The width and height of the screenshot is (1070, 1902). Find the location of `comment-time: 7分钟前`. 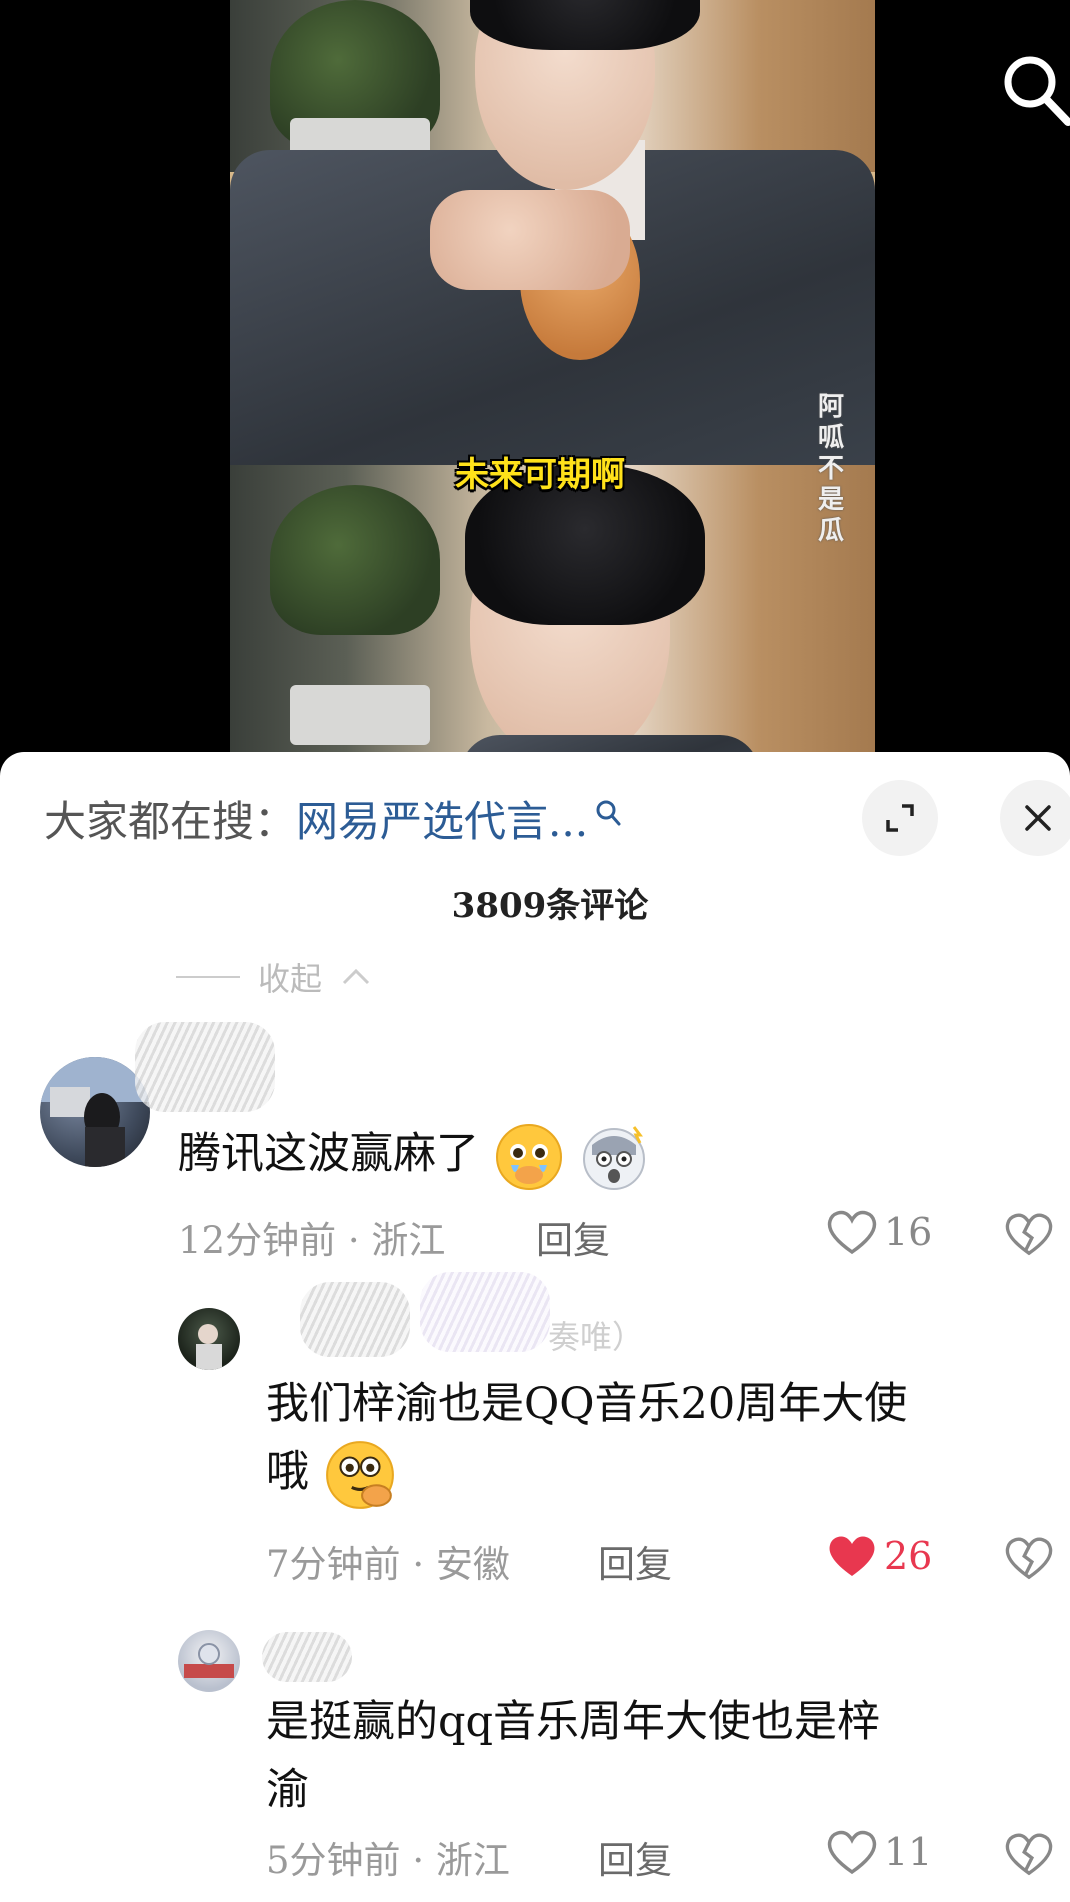

comment-time: 7分钟前 is located at coordinates (333, 1564).